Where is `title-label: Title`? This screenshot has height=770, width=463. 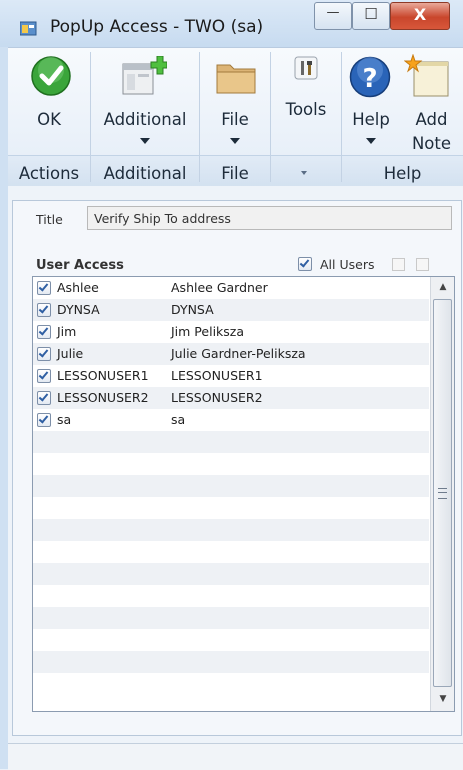
title-label: Title is located at coordinates (49, 219).